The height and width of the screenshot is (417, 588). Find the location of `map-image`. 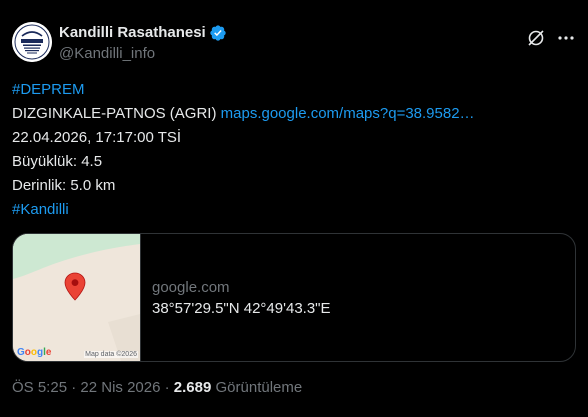

map-image is located at coordinates (76, 297).